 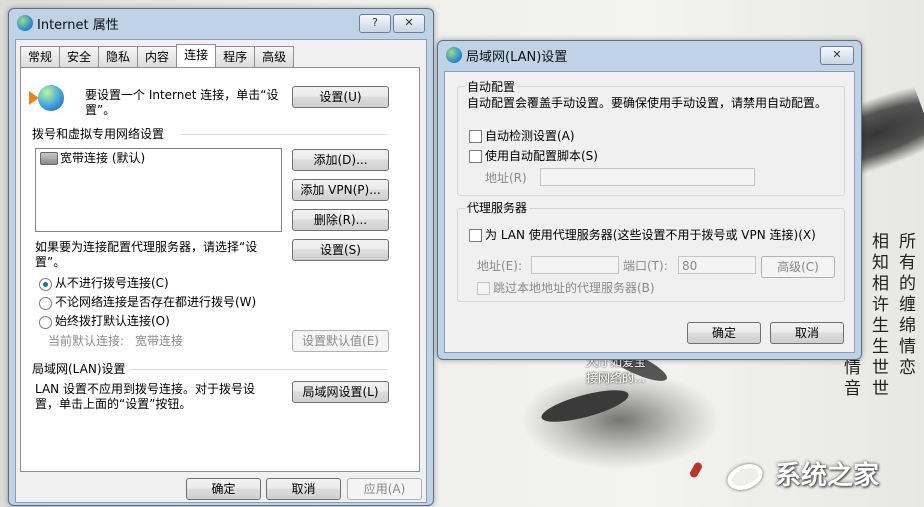 I want to click on auto-config-heading: 自动配置, so click(x=491, y=87).